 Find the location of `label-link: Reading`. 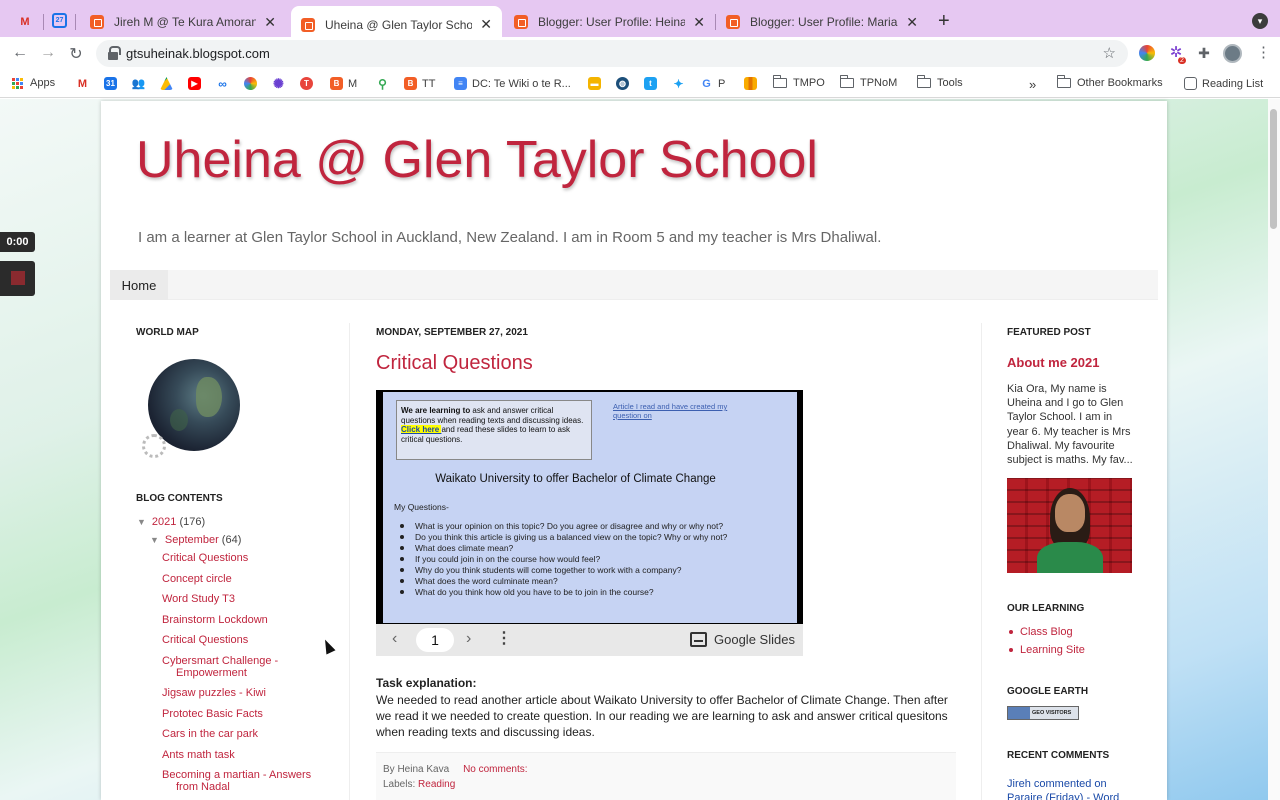

label-link: Reading is located at coordinates (436, 784).